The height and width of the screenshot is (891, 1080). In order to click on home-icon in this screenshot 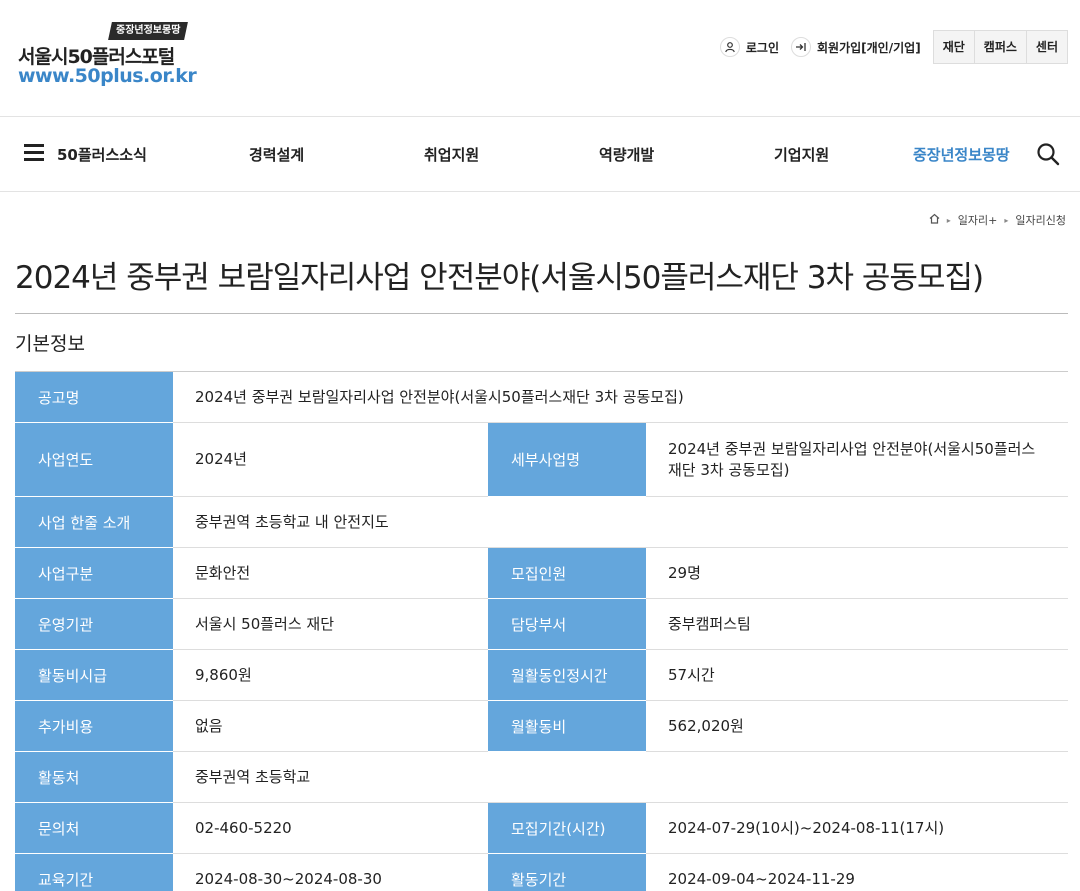, I will do `click(934, 220)`.